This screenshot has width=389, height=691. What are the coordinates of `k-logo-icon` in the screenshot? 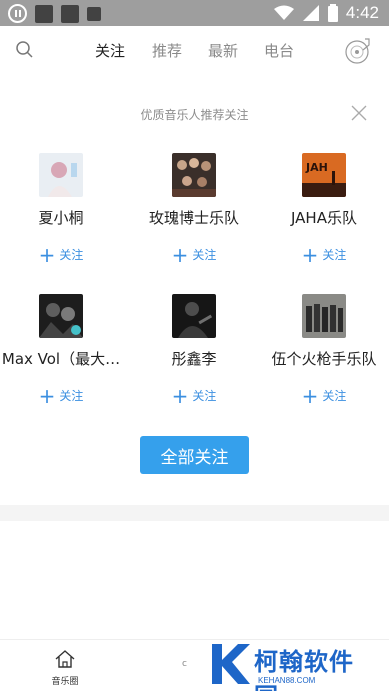 It's located at (231, 664).